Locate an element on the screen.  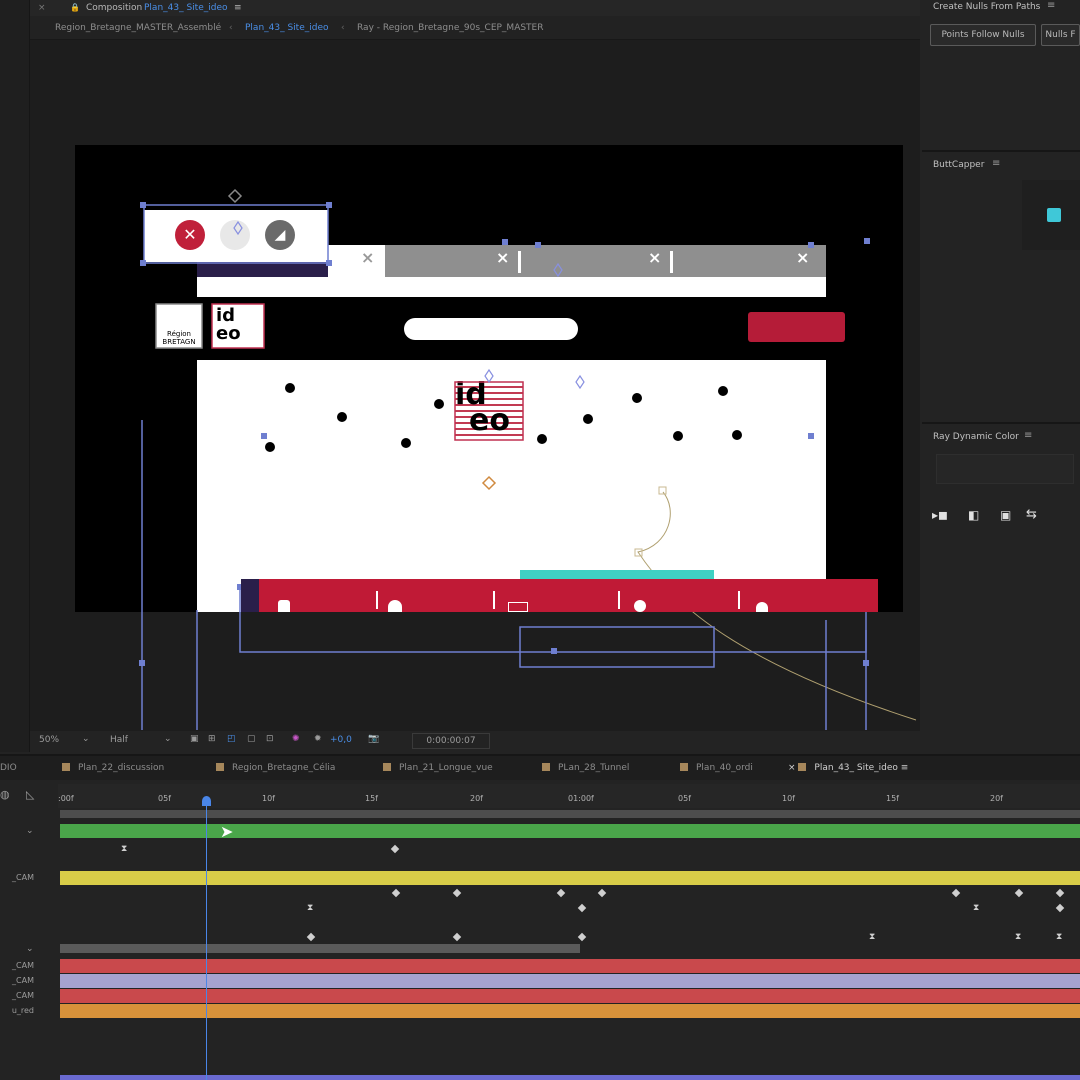
tab-region-bretagne: Region_Bretagne_Célia is located at coordinates (275, 768).